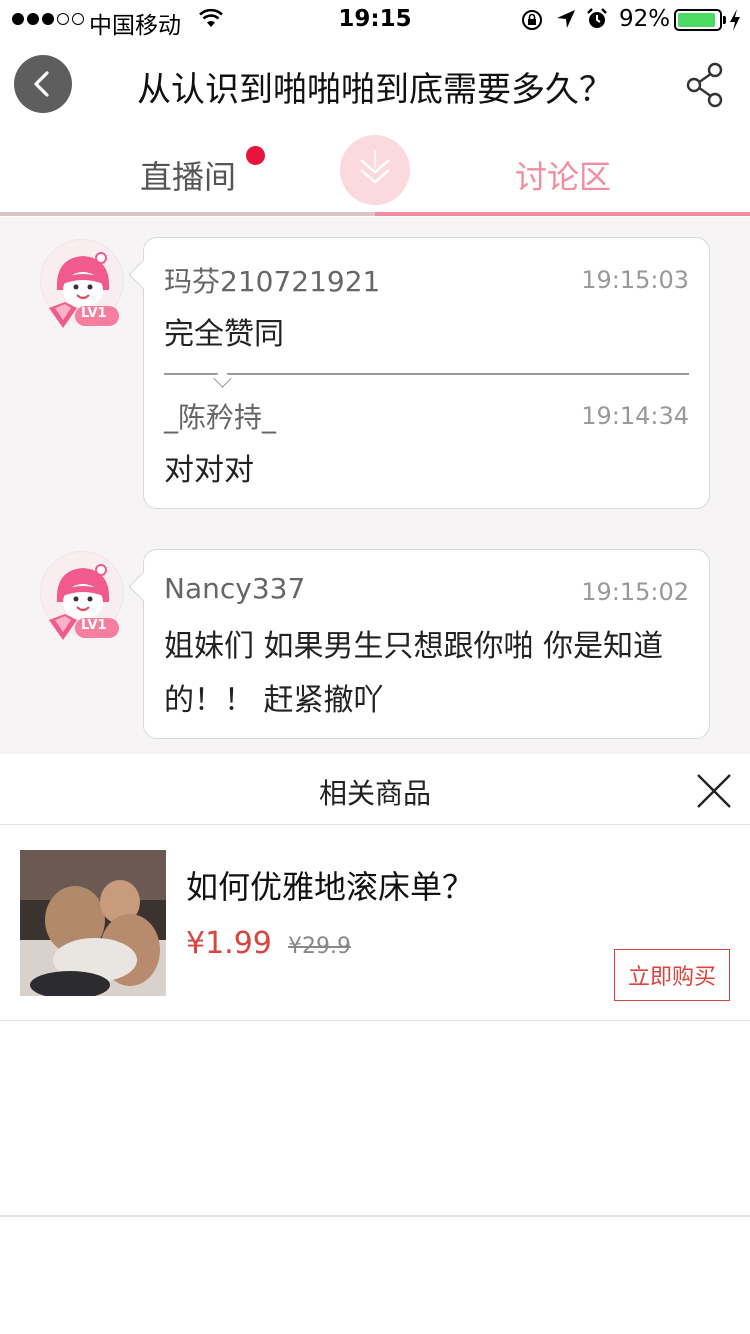  What do you see at coordinates (374, 793) in the screenshot?
I see `panel-title: 相关商品` at bounding box center [374, 793].